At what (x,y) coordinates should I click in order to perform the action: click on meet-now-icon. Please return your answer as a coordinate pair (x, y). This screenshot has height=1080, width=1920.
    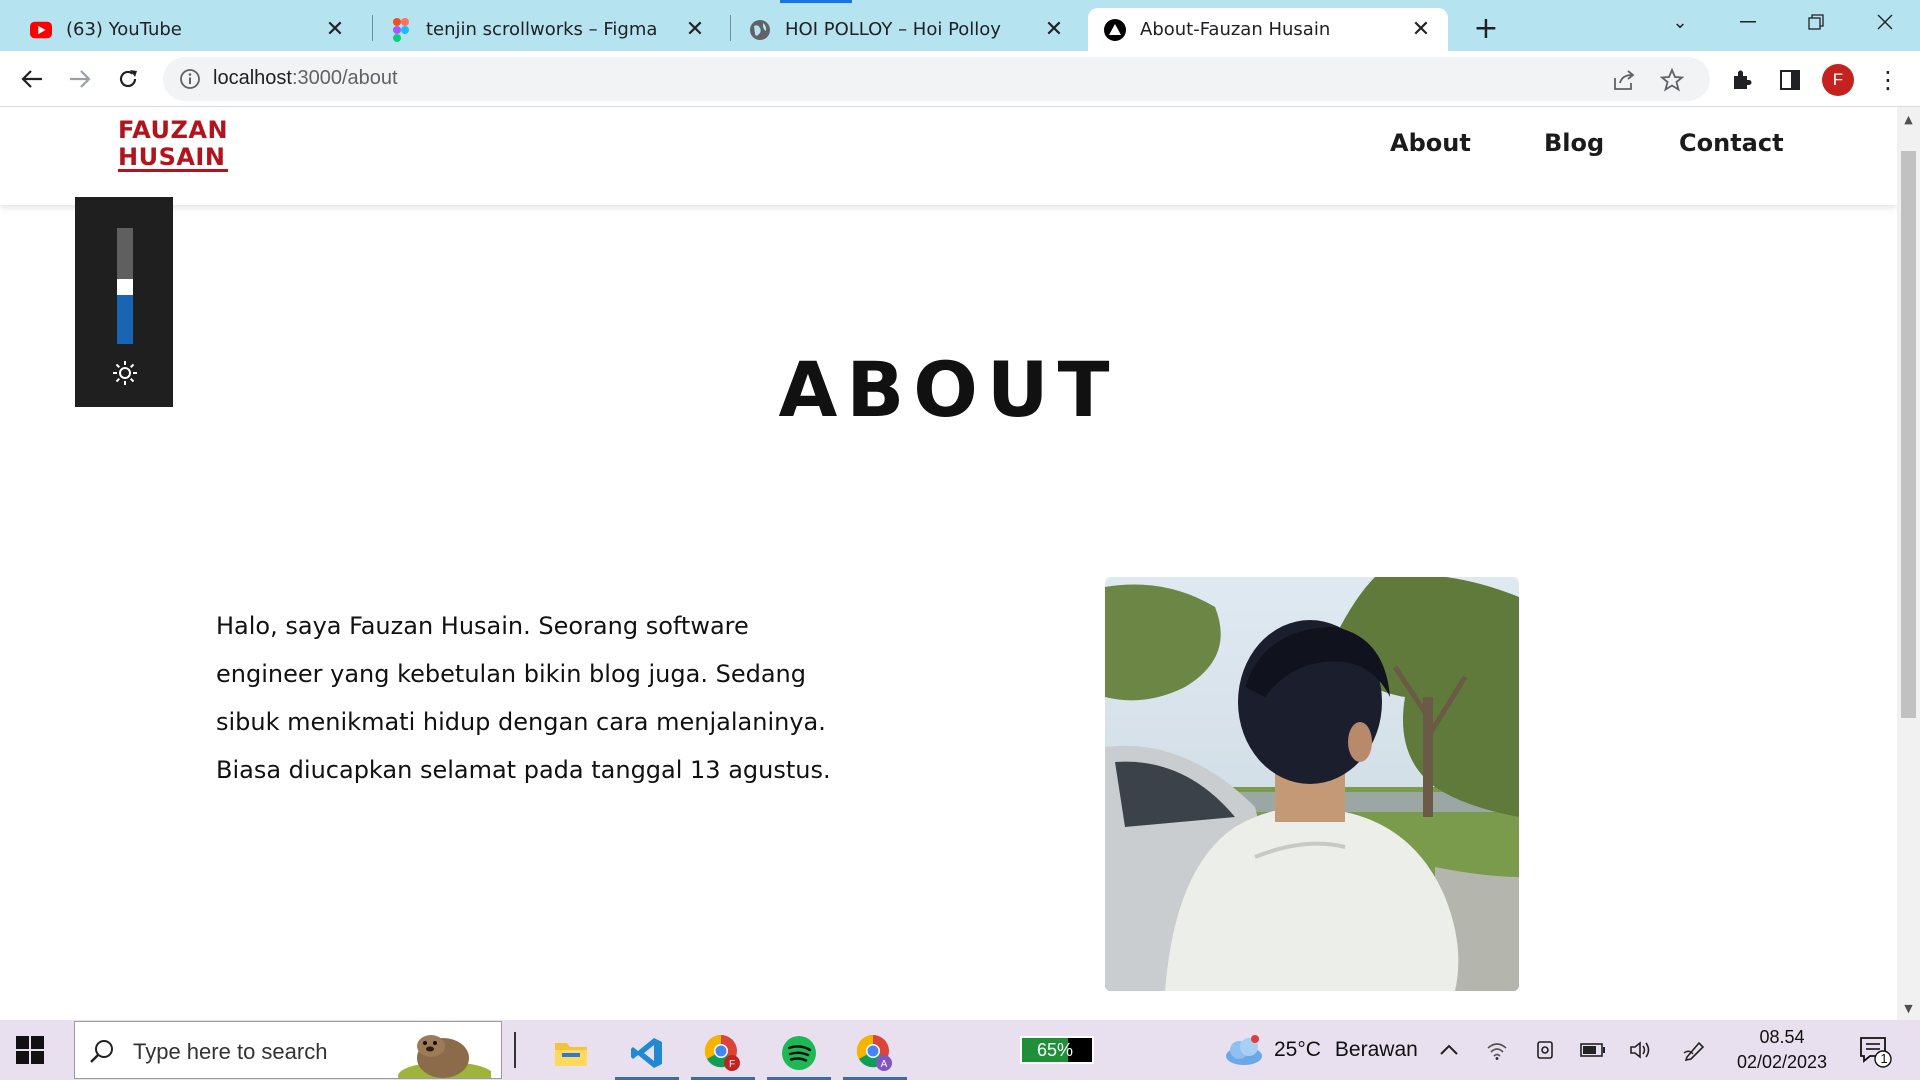
    Looking at the image, I should click on (1545, 1050).